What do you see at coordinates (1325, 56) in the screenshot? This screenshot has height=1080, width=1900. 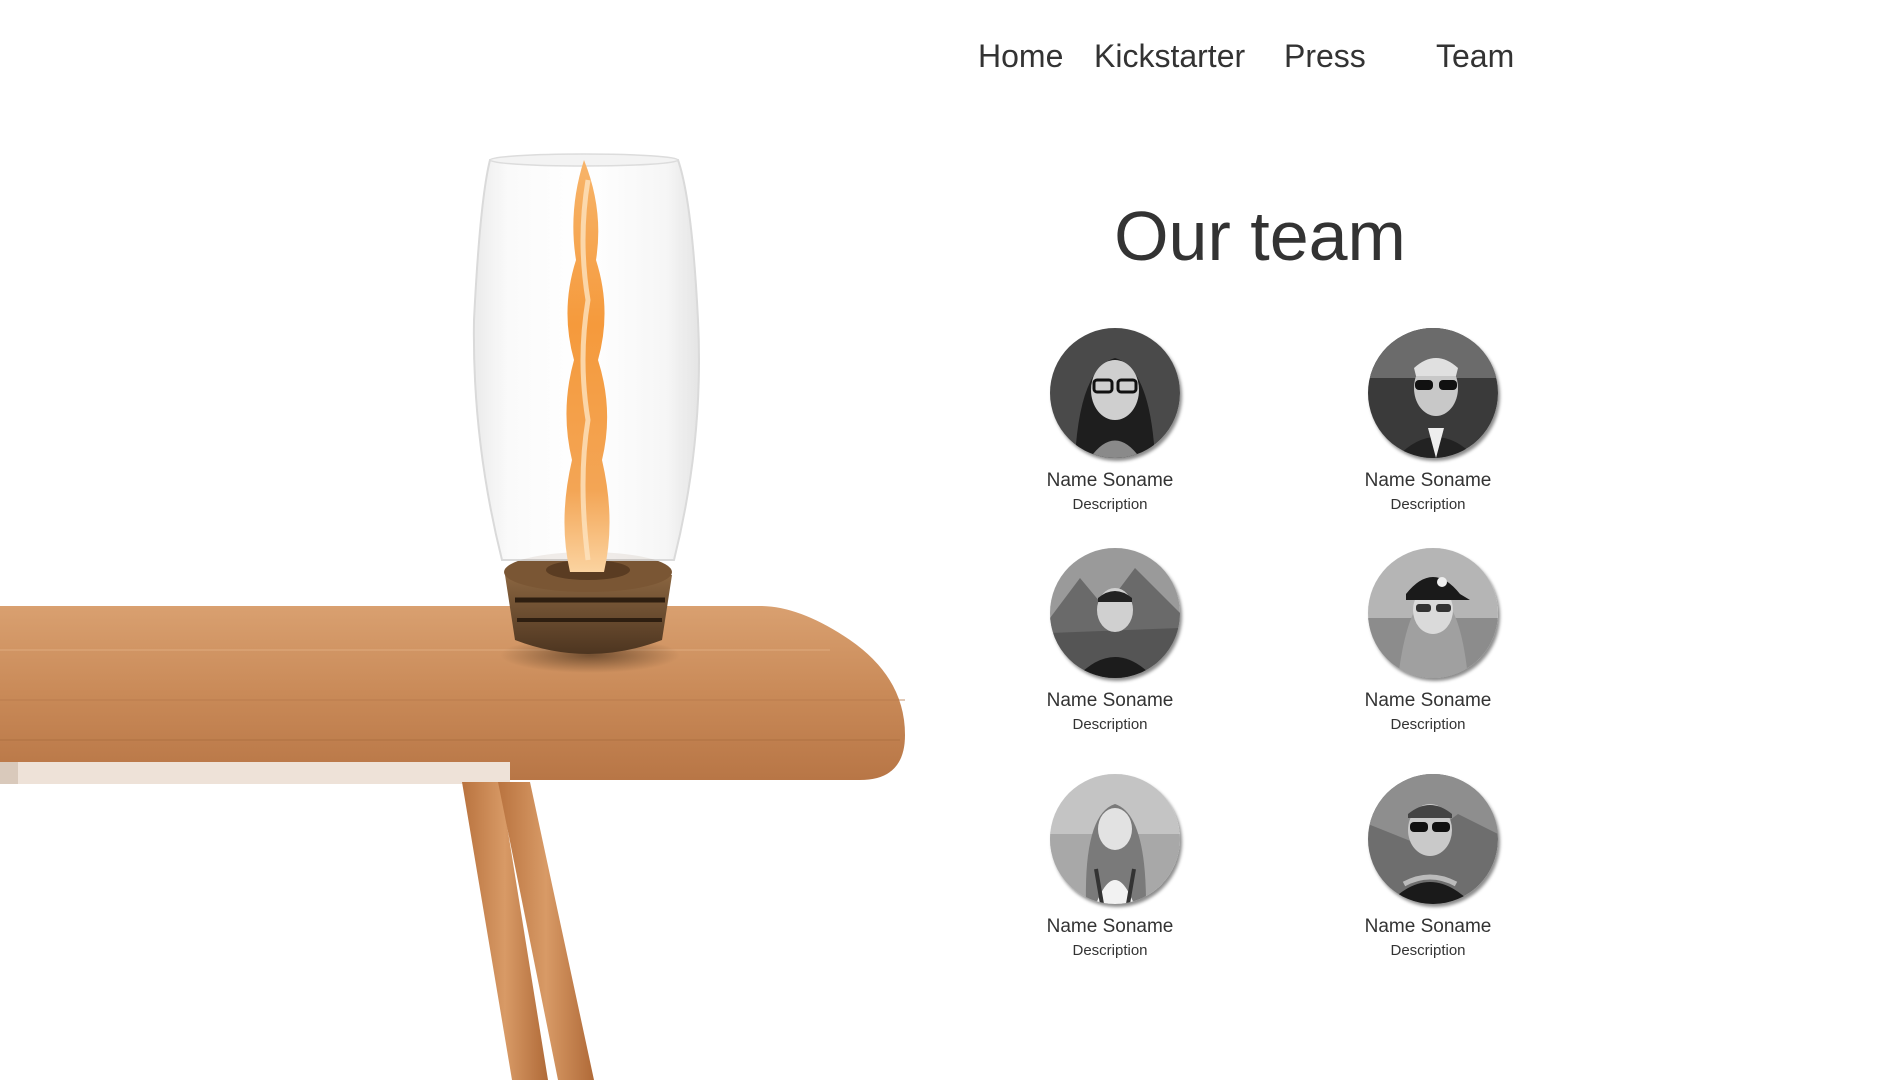 I see `nav-press-link: Press` at bounding box center [1325, 56].